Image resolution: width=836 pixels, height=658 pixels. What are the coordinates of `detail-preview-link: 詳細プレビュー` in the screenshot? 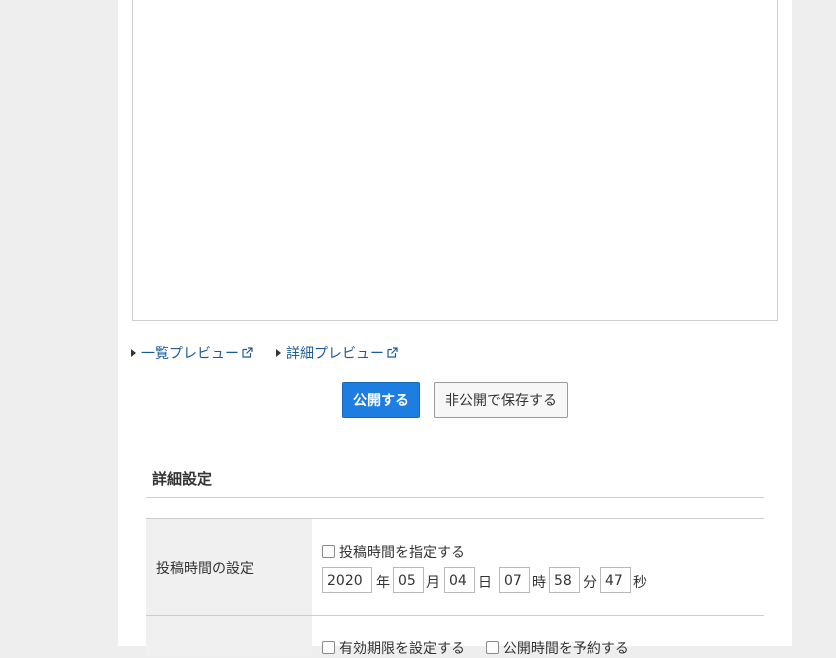 It's located at (337, 353).